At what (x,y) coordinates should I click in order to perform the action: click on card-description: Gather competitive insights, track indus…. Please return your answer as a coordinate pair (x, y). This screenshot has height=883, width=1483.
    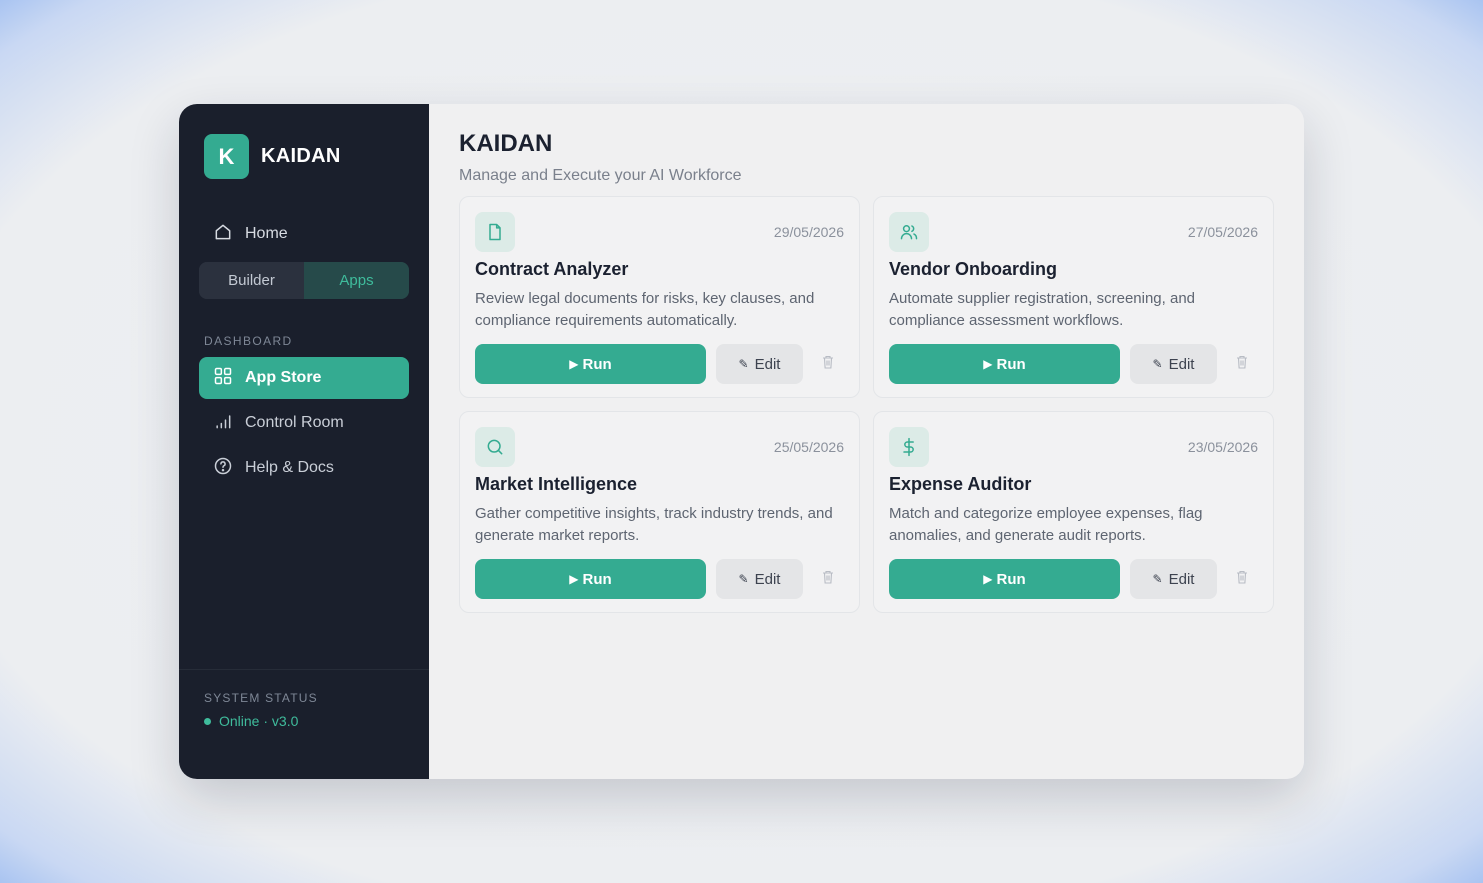
    Looking at the image, I should click on (654, 524).